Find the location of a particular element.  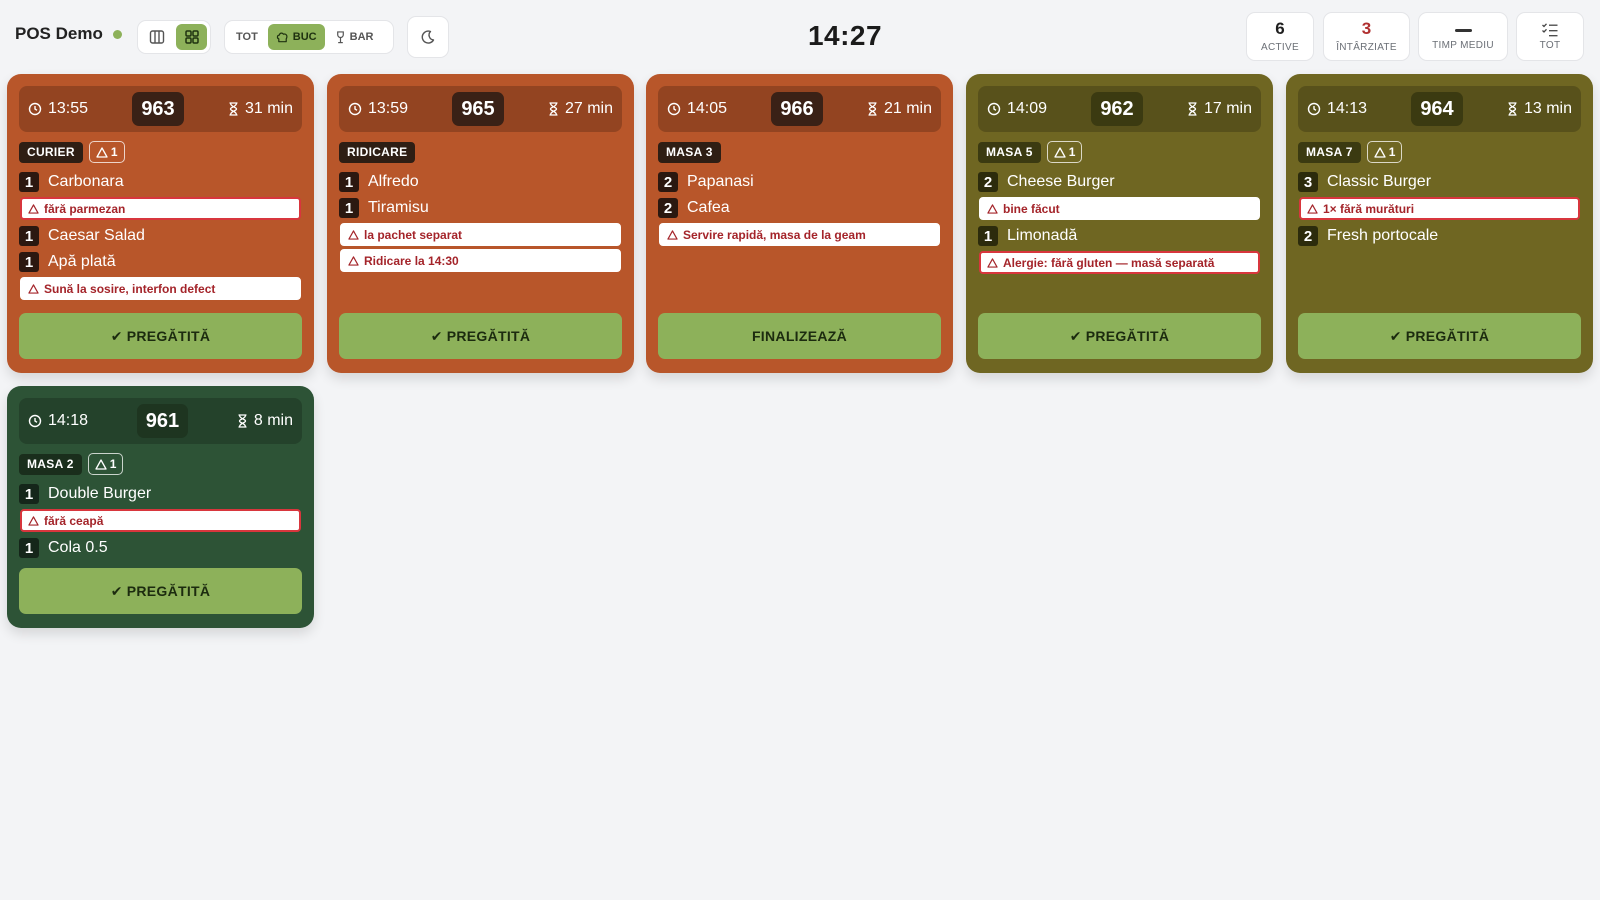

ticket-elapsed: 8 min is located at coordinates (265, 421).